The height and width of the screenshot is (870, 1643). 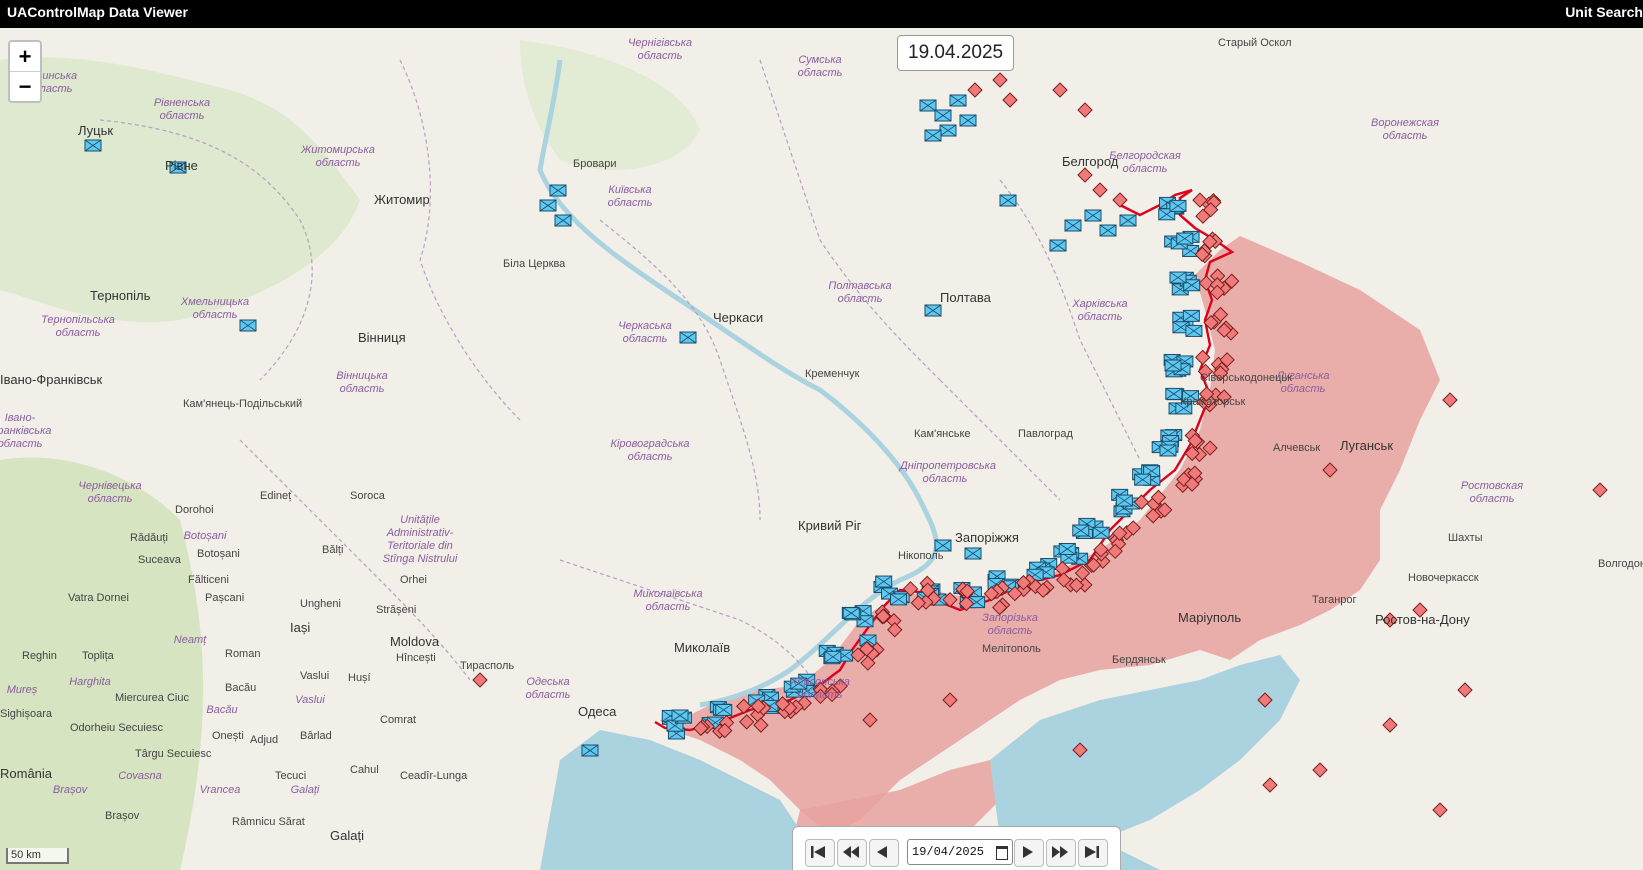 I want to click on map-label: Vrancea, so click(x=220, y=790).